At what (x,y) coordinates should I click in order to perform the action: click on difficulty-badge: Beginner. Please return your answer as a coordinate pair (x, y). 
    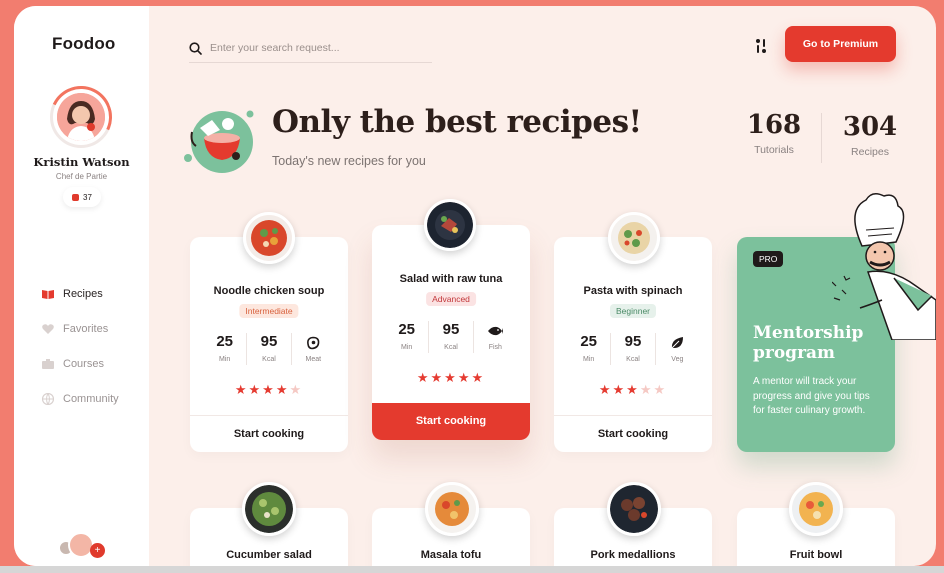
    Looking at the image, I should click on (633, 311).